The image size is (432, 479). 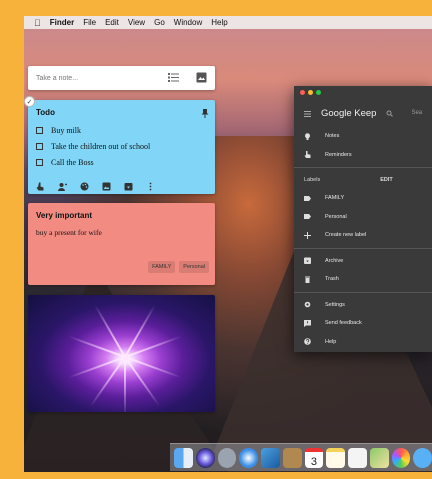 What do you see at coordinates (363, 323) in the screenshot?
I see `nav-send-feedback: Send feedback` at bounding box center [363, 323].